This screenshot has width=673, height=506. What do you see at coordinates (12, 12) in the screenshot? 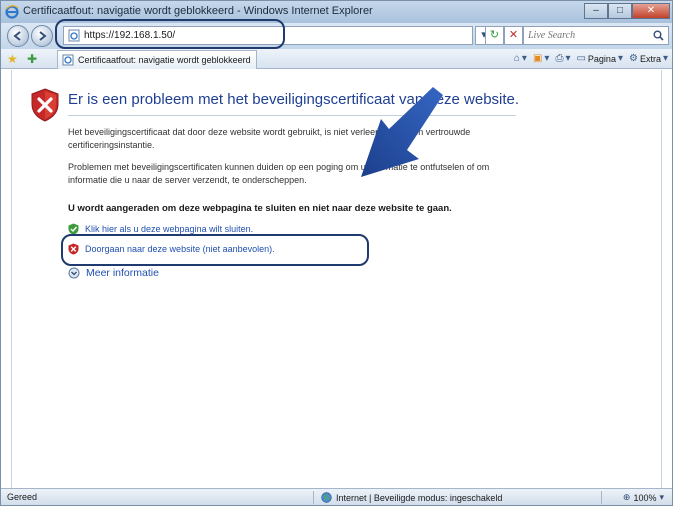
I see `ie-logo-icon` at bounding box center [12, 12].